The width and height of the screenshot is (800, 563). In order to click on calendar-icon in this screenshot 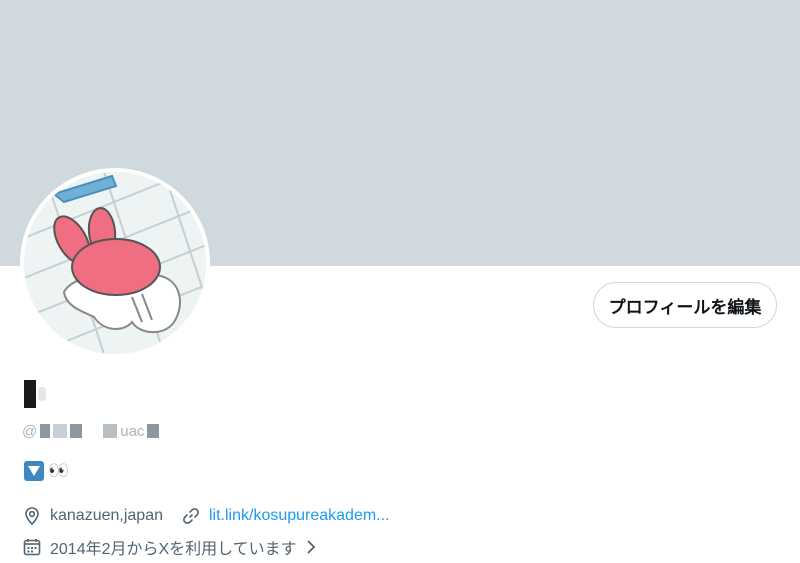, I will do `click(32, 547)`.